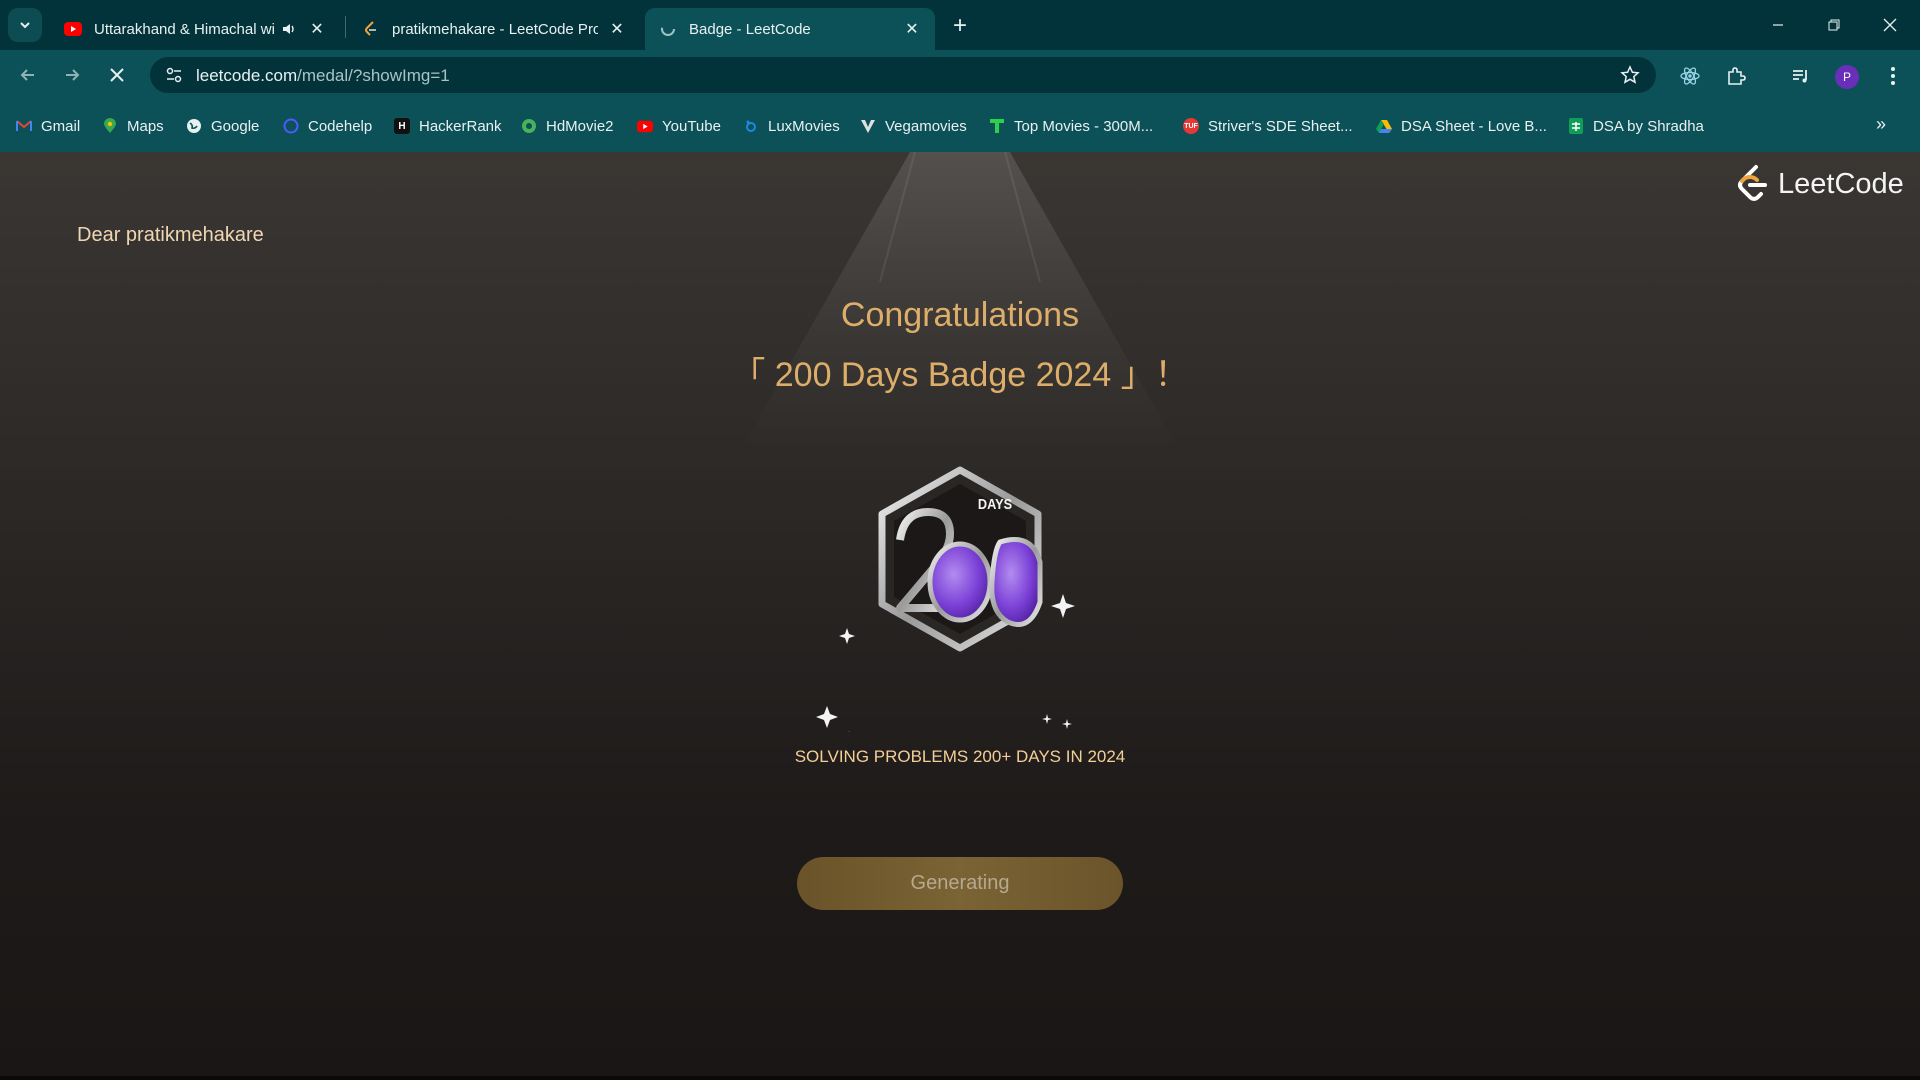 This screenshot has width=1920, height=1080. What do you see at coordinates (289, 29) in the screenshot?
I see `speaker-icon` at bounding box center [289, 29].